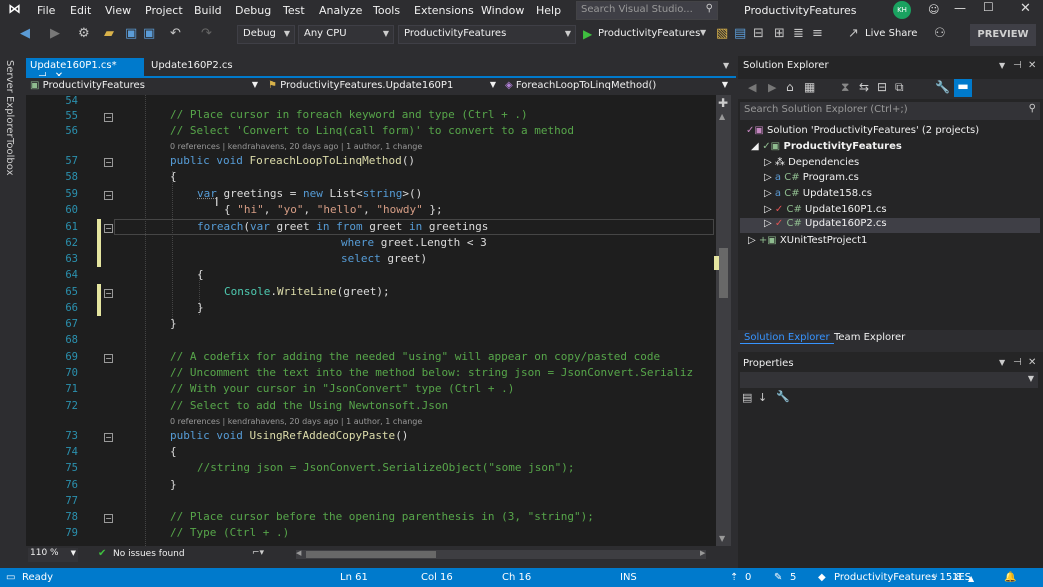 The image size is (1043, 587). Describe the element at coordinates (940, 33) in the screenshot. I see `account-icon: ⚇` at that location.